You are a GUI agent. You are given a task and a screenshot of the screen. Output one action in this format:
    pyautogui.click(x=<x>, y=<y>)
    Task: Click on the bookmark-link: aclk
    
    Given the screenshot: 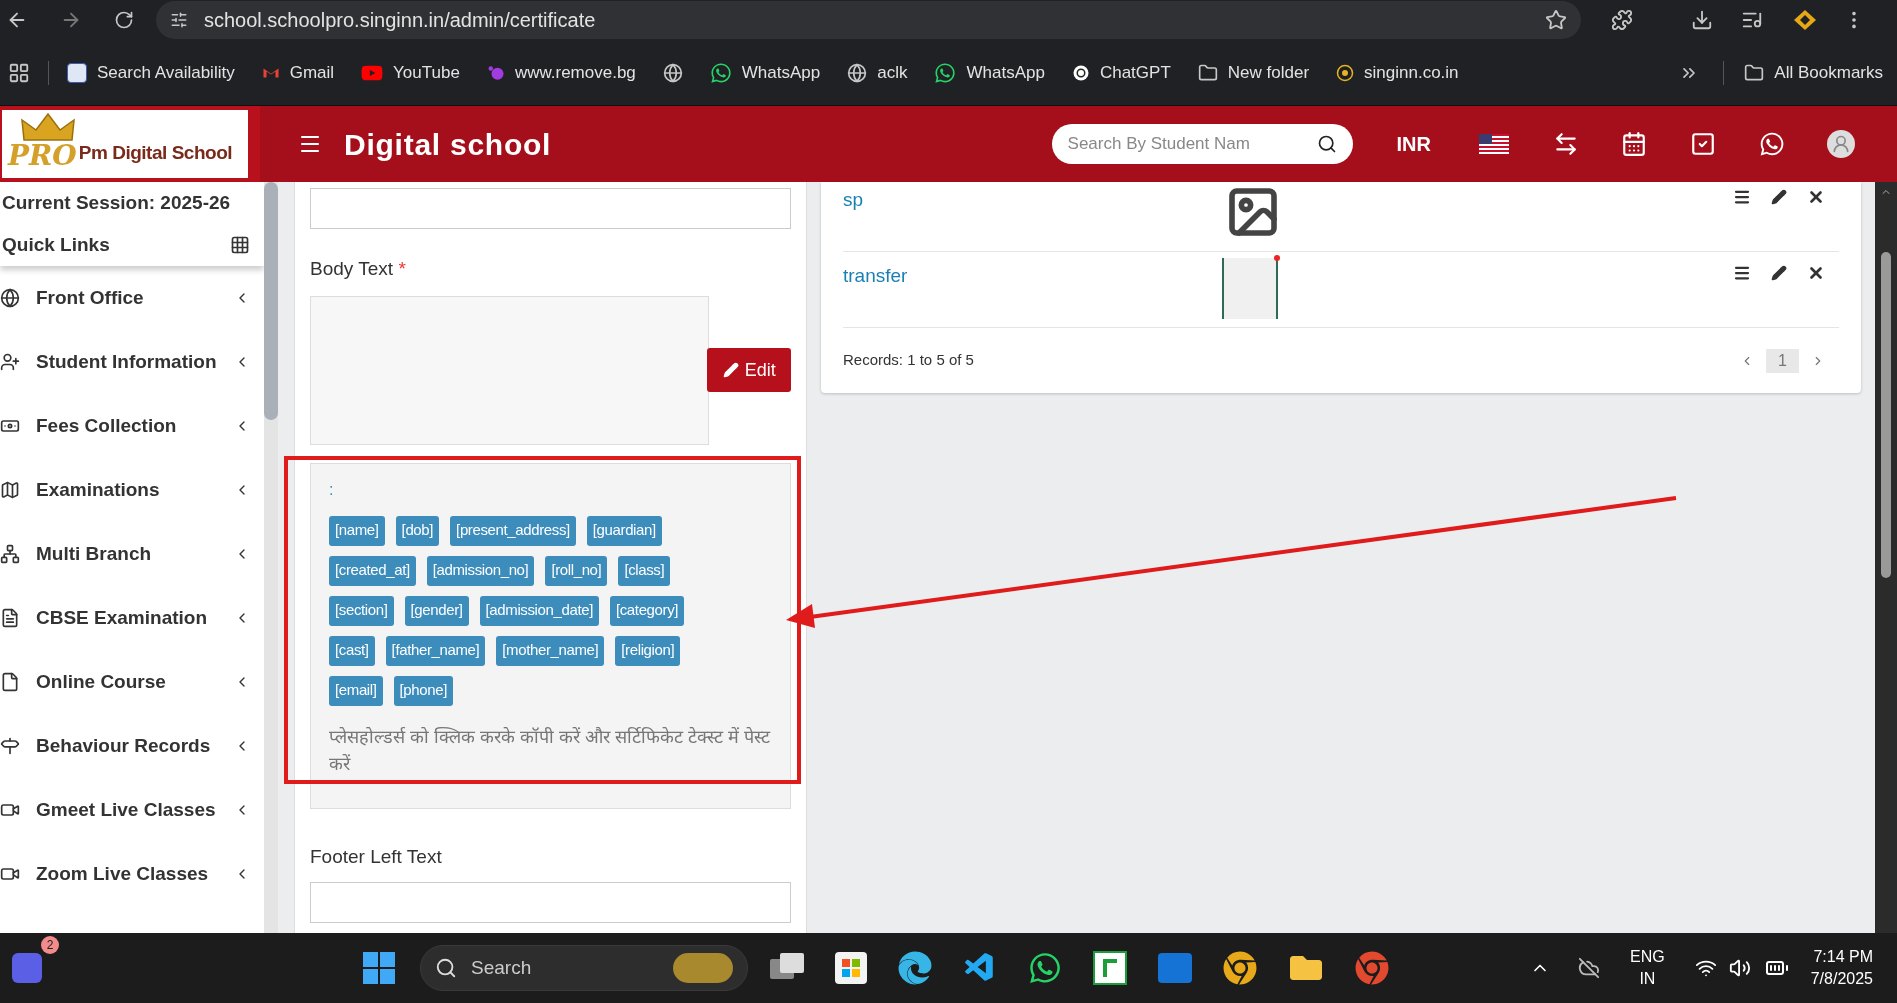 What is the action you would take?
    pyautogui.click(x=877, y=72)
    